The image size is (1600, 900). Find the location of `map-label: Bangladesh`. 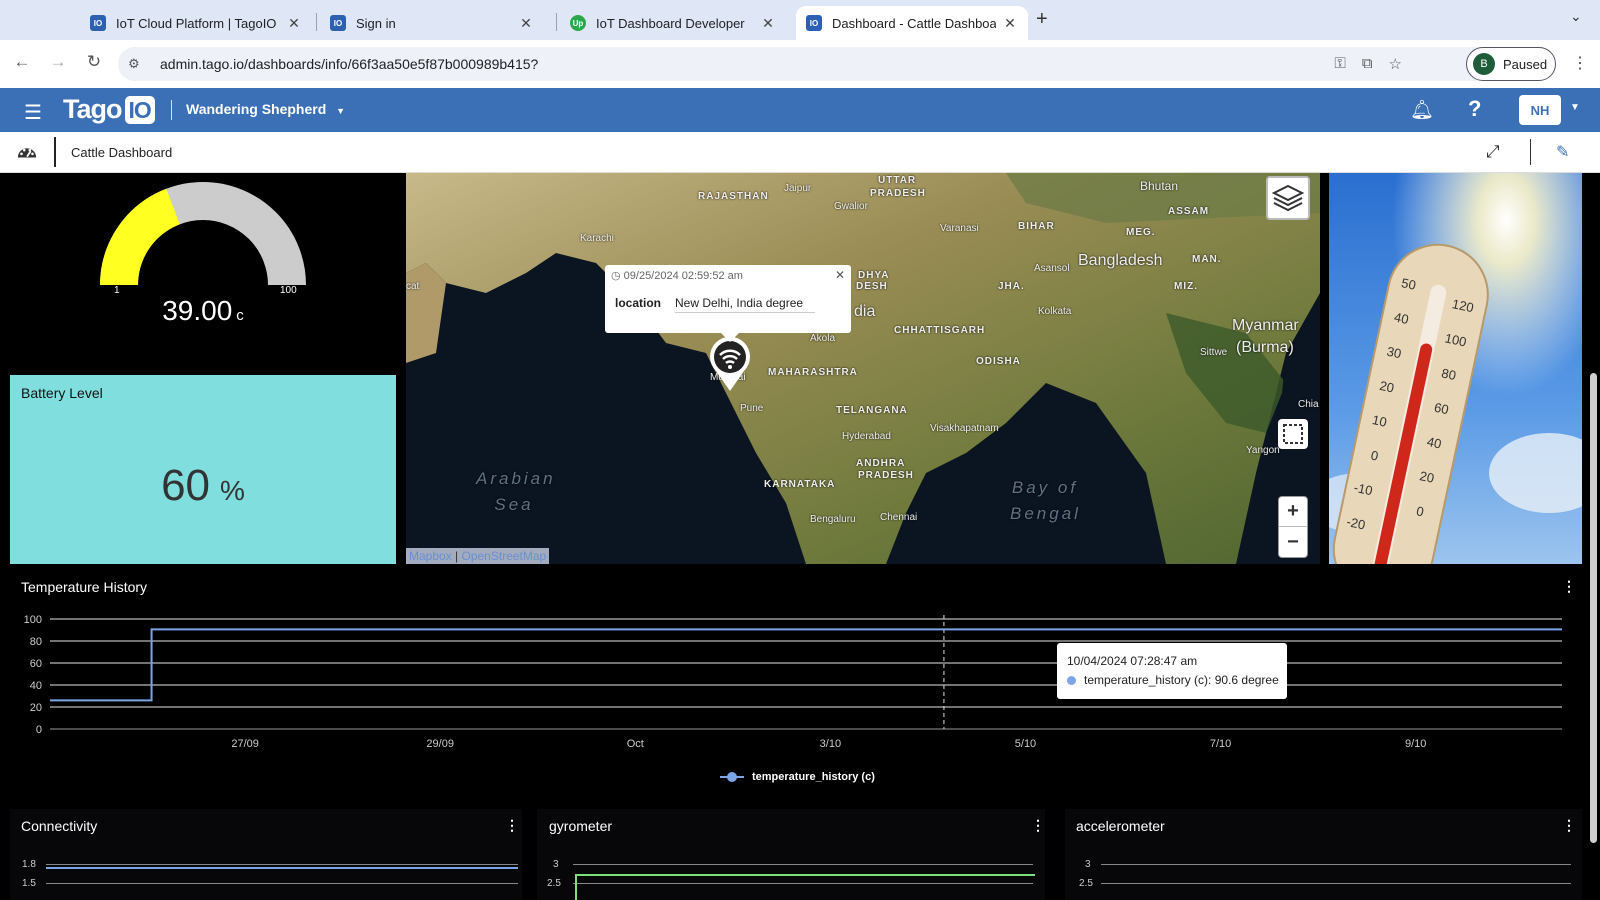

map-label: Bangladesh is located at coordinates (1120, 260).